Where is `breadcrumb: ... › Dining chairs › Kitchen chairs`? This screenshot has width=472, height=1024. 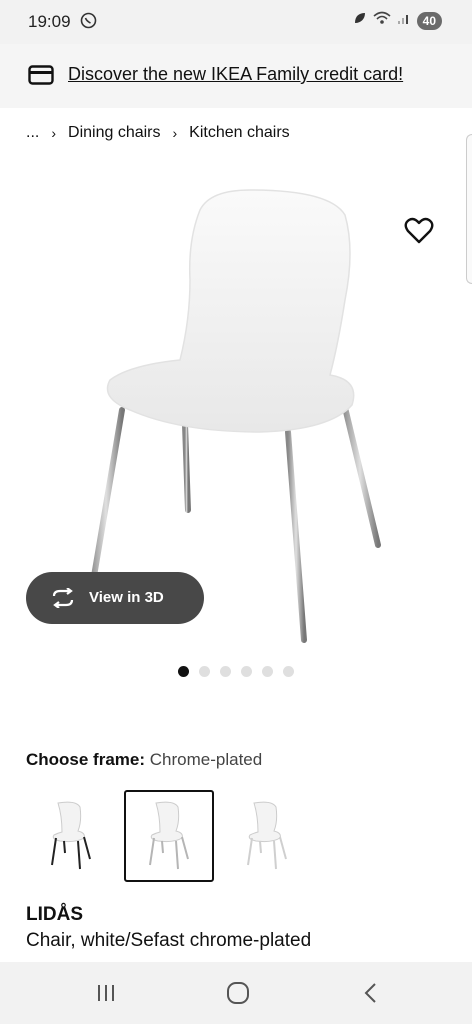
breadcrumb: ... › Dining chairs › Kitchen chairs is located at coordinates (158, 133).